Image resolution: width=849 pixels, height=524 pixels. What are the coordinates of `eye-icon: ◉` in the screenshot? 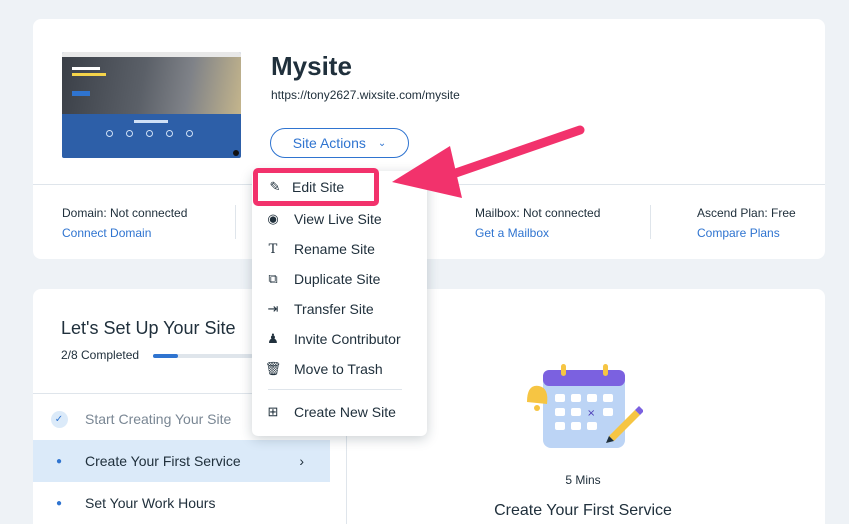 It's located at (273, 218).